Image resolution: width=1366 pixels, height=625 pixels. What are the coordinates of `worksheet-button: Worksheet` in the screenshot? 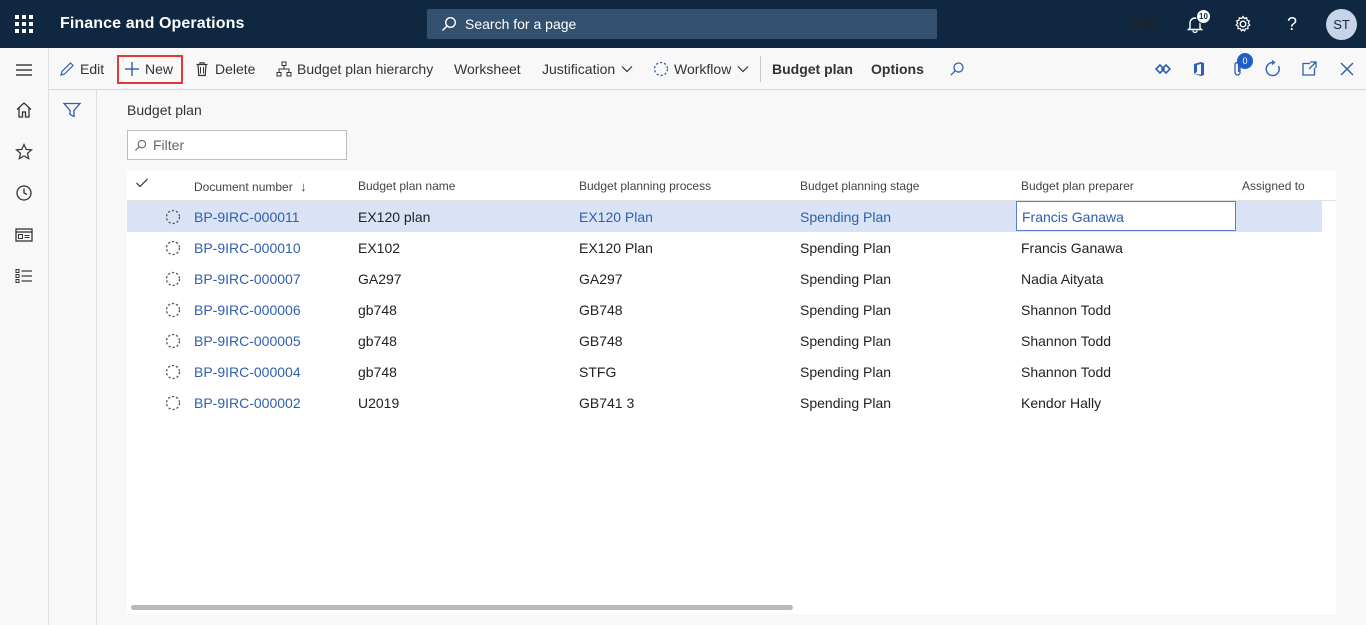 It's located at (487, 69).